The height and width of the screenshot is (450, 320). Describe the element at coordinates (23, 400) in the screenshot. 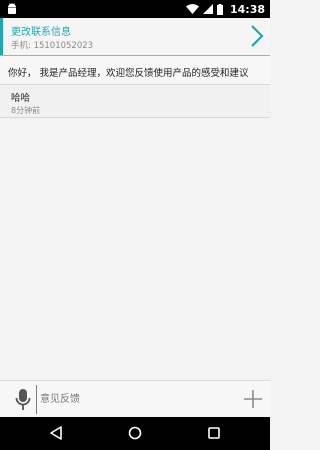

I see `microphone-icon` at that location.